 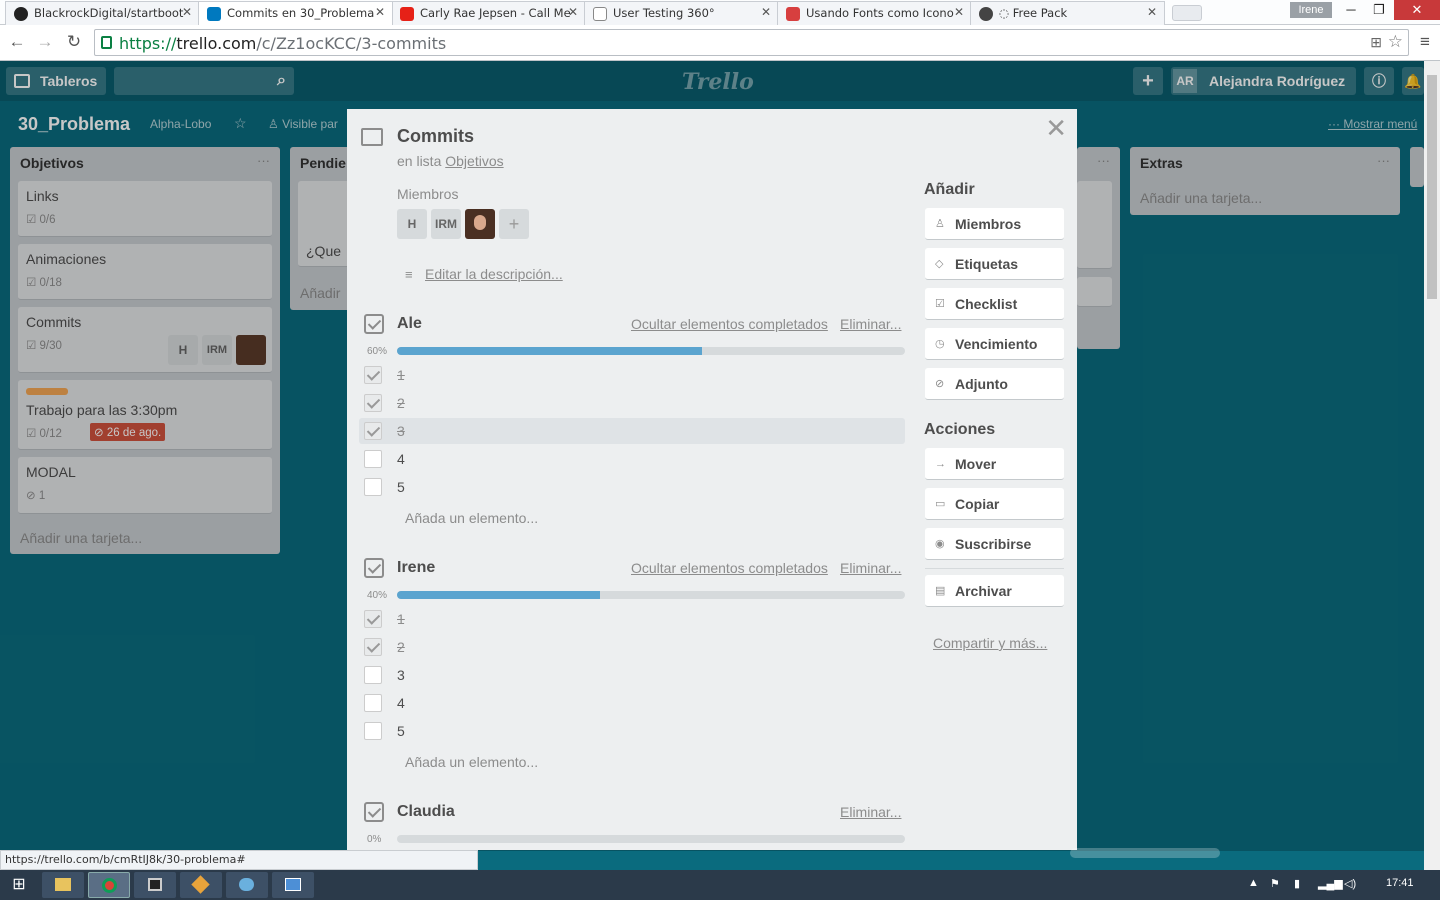 What do you see at coordinates (416, 568) in the screenshot?
I see `checklist-title: Irene` at bounding box center [416, 568].